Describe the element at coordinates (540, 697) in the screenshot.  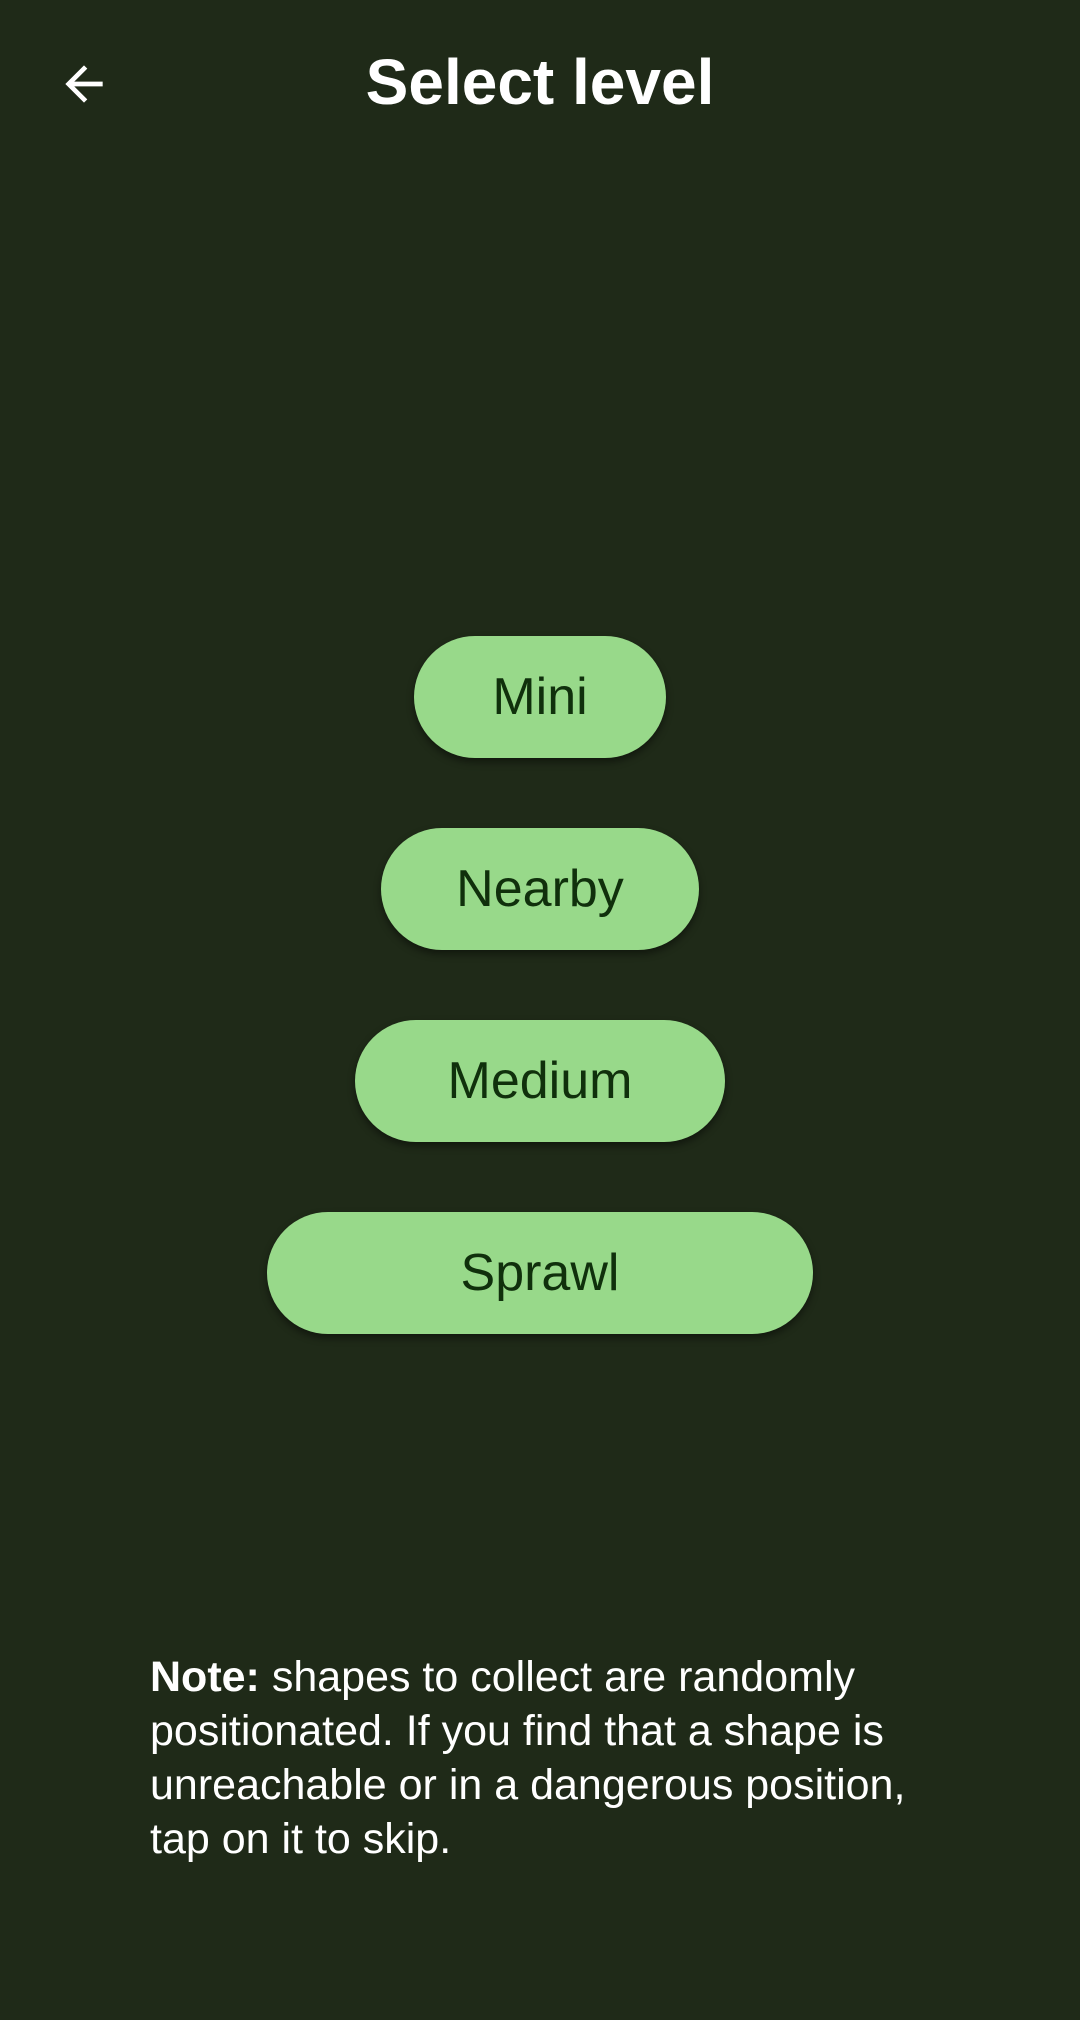
I see `level-button-mini: Mini` at that location.